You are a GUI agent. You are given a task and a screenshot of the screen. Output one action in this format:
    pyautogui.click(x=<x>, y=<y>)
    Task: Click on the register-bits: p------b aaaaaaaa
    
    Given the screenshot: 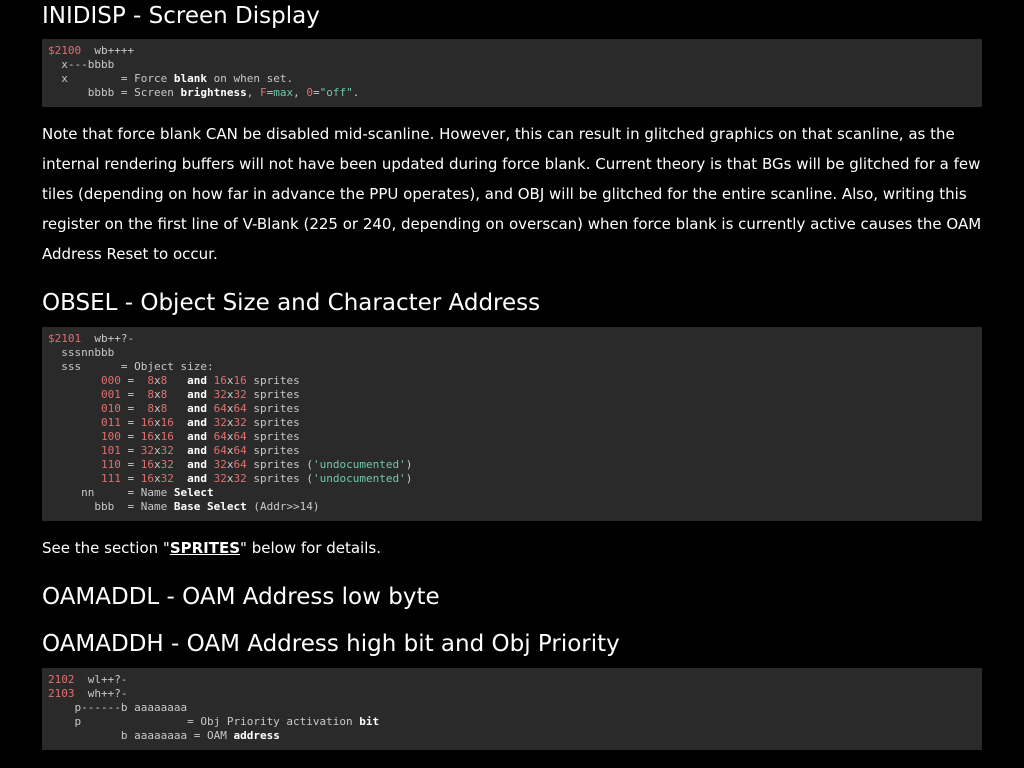 What is the action you would take?
    pyautogui.click(x=131, y=707)
    